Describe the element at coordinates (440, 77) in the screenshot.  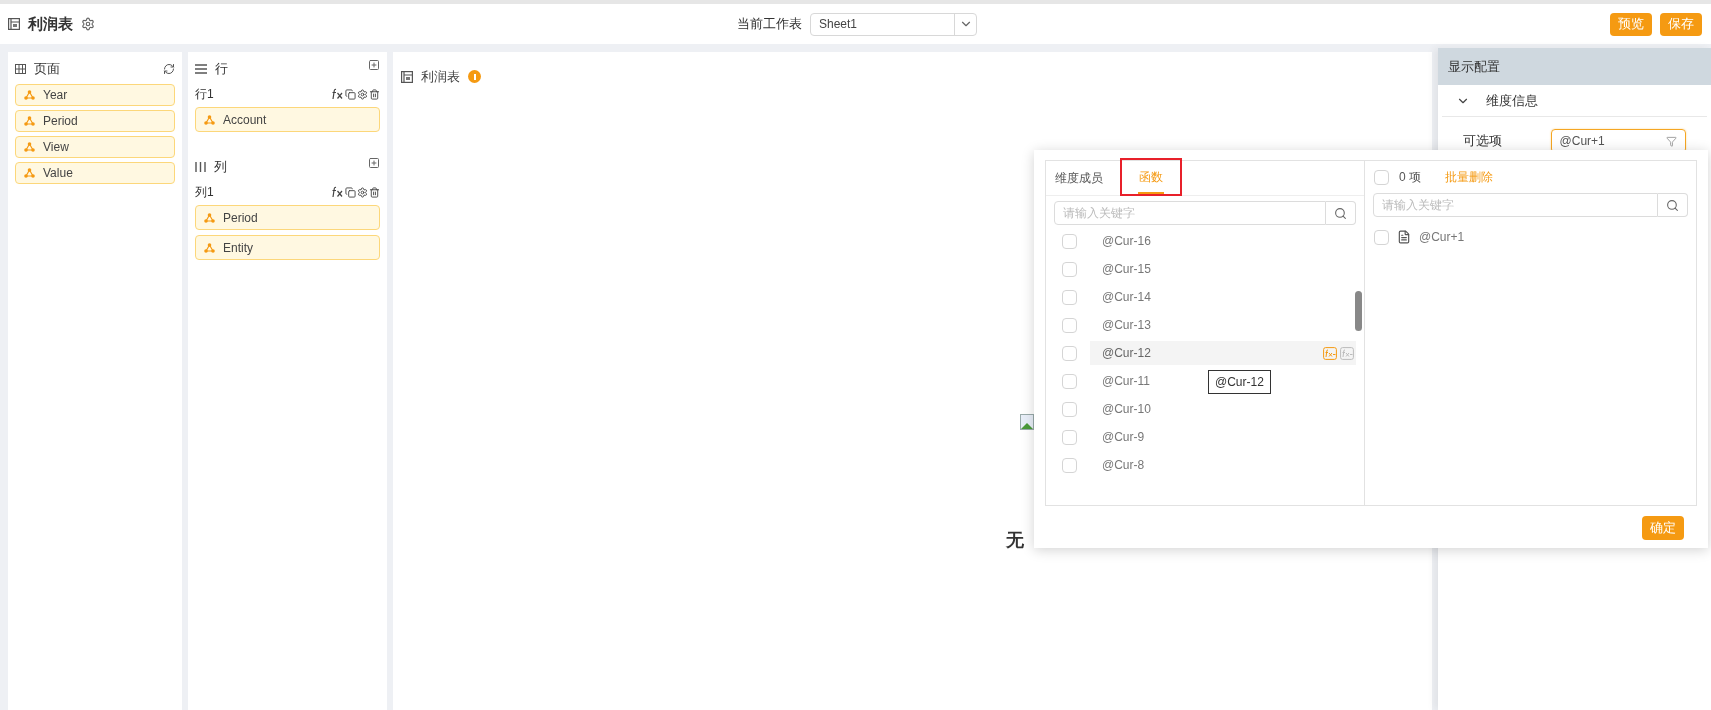
I see `report-heading: 利润表` at that location.